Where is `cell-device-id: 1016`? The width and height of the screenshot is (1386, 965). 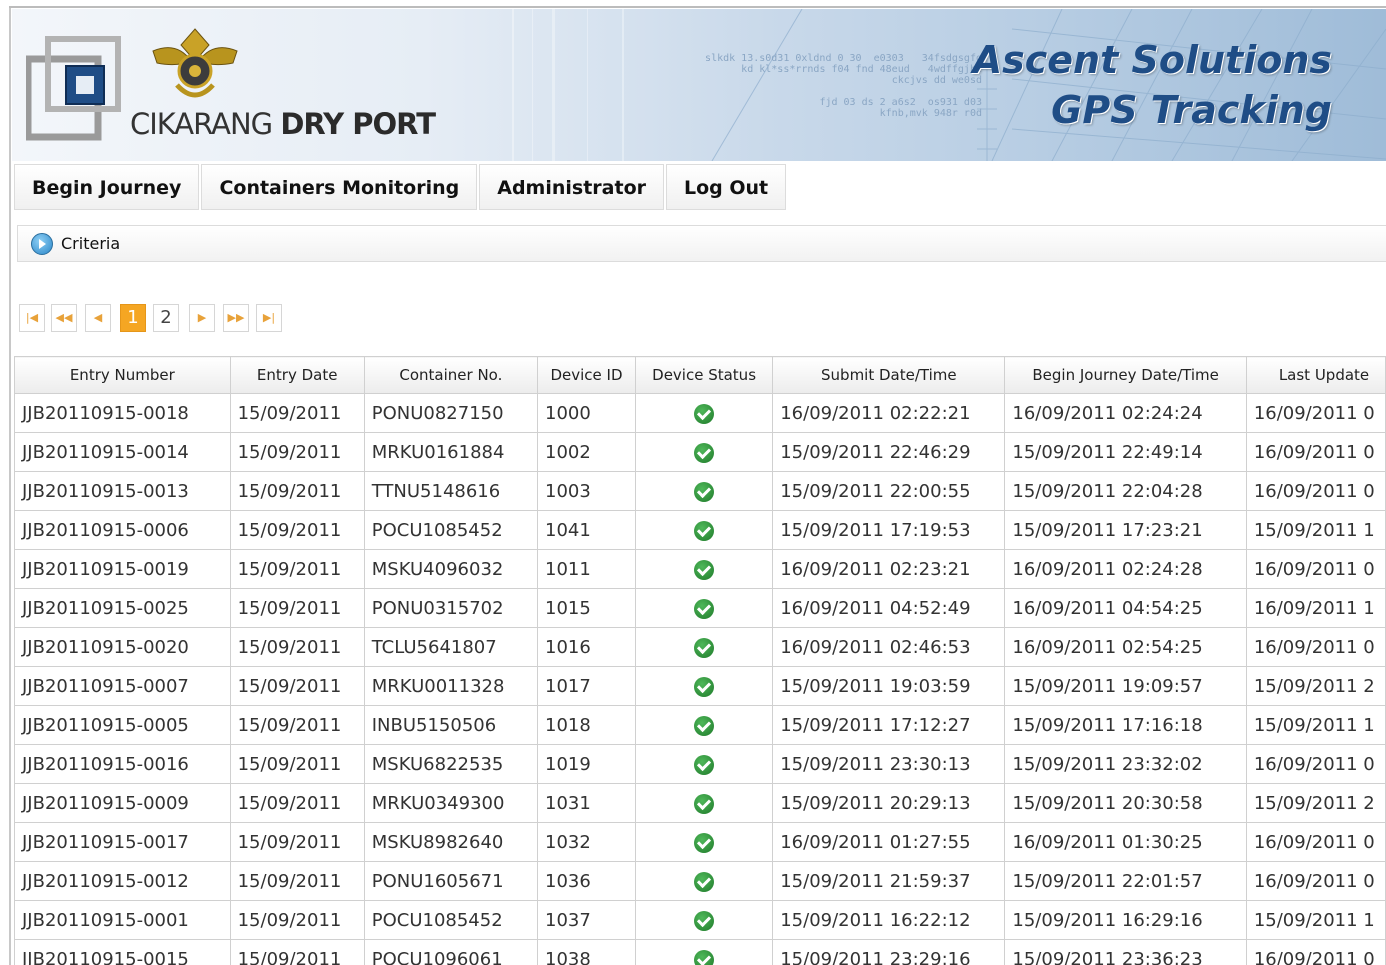 cell-device-id: 1016 is located at coordinates (586, 647).